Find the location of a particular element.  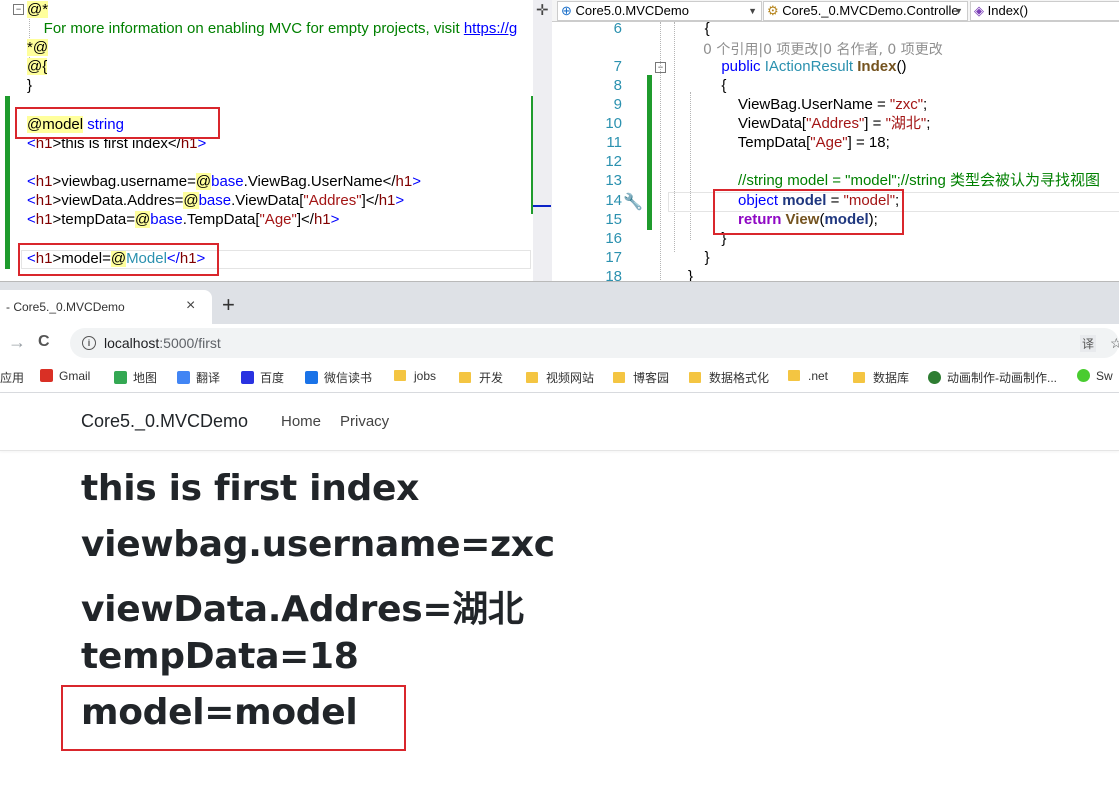

gmail-icon is located at coordinates (46, 375).